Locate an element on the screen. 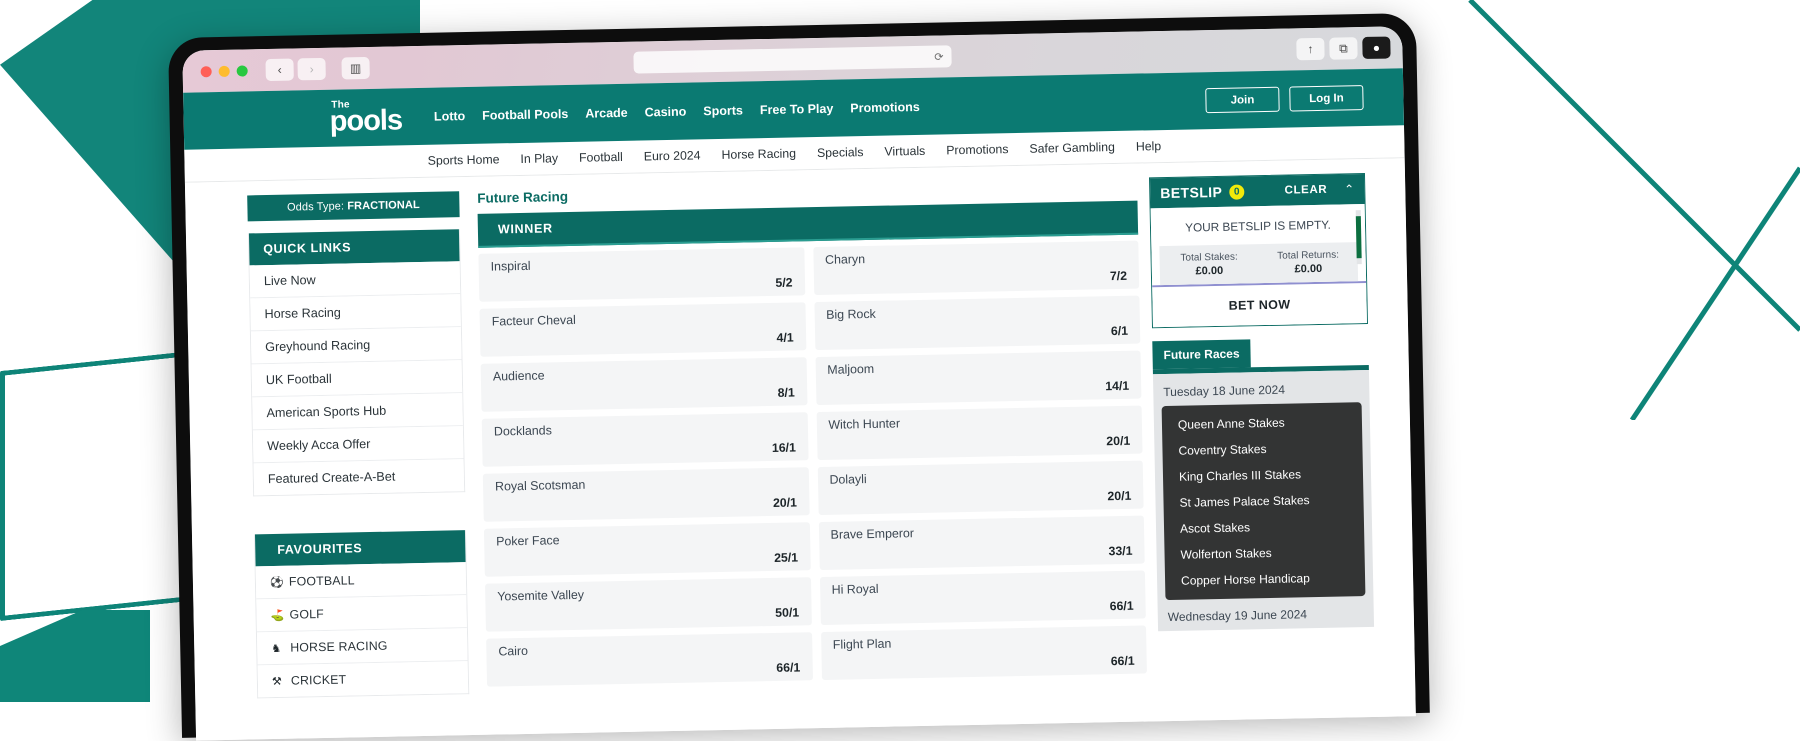 This screenshot has width=1800, height=741. sports-nav-item-in-play: In Play is located at coordinates (539, 158).